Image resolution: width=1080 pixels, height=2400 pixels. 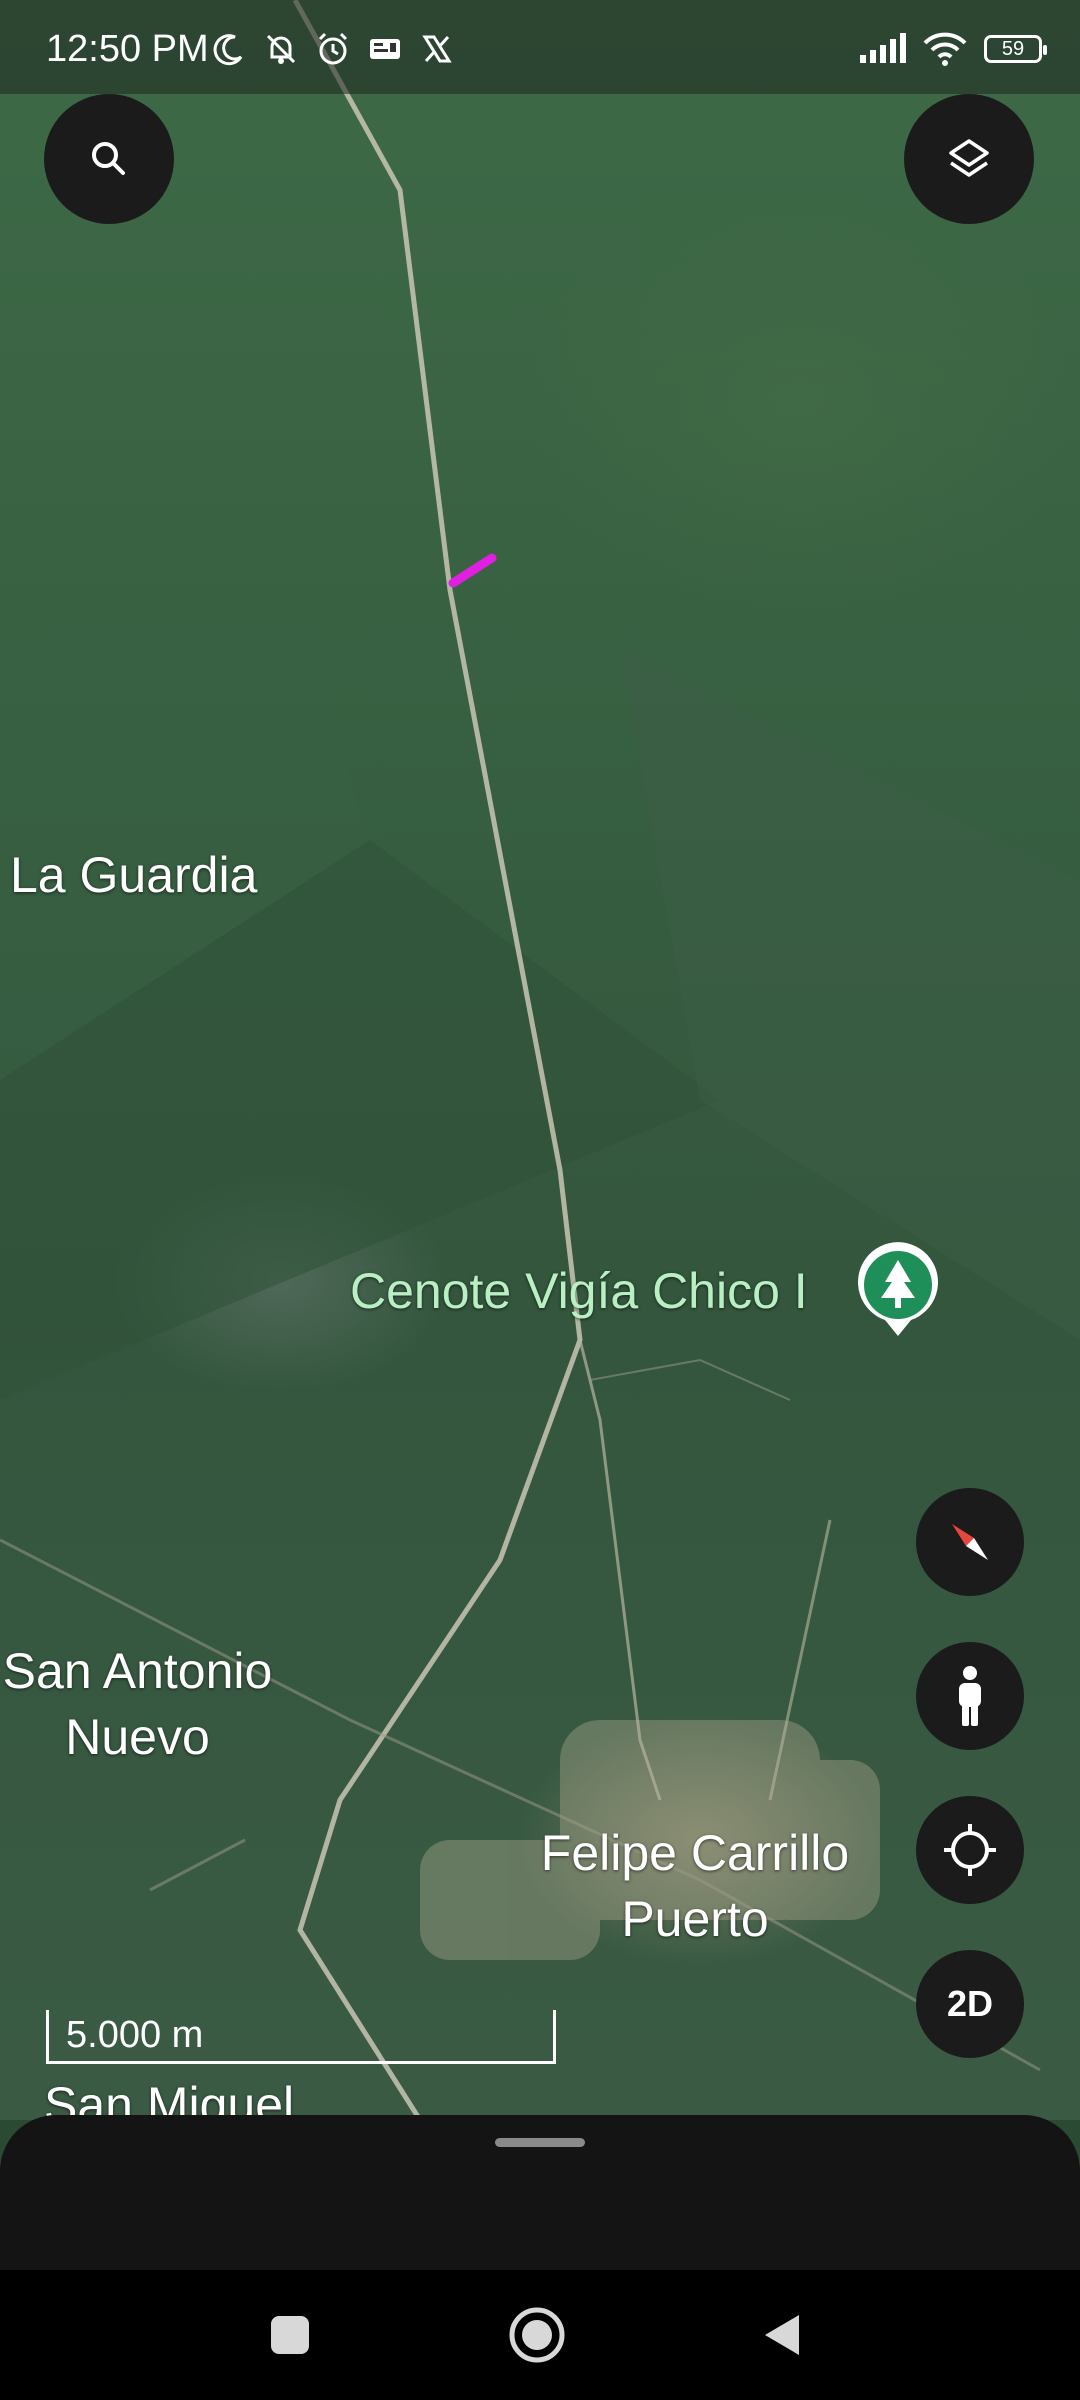 I want to click on id-card-icon, so click(x=385, y=49).